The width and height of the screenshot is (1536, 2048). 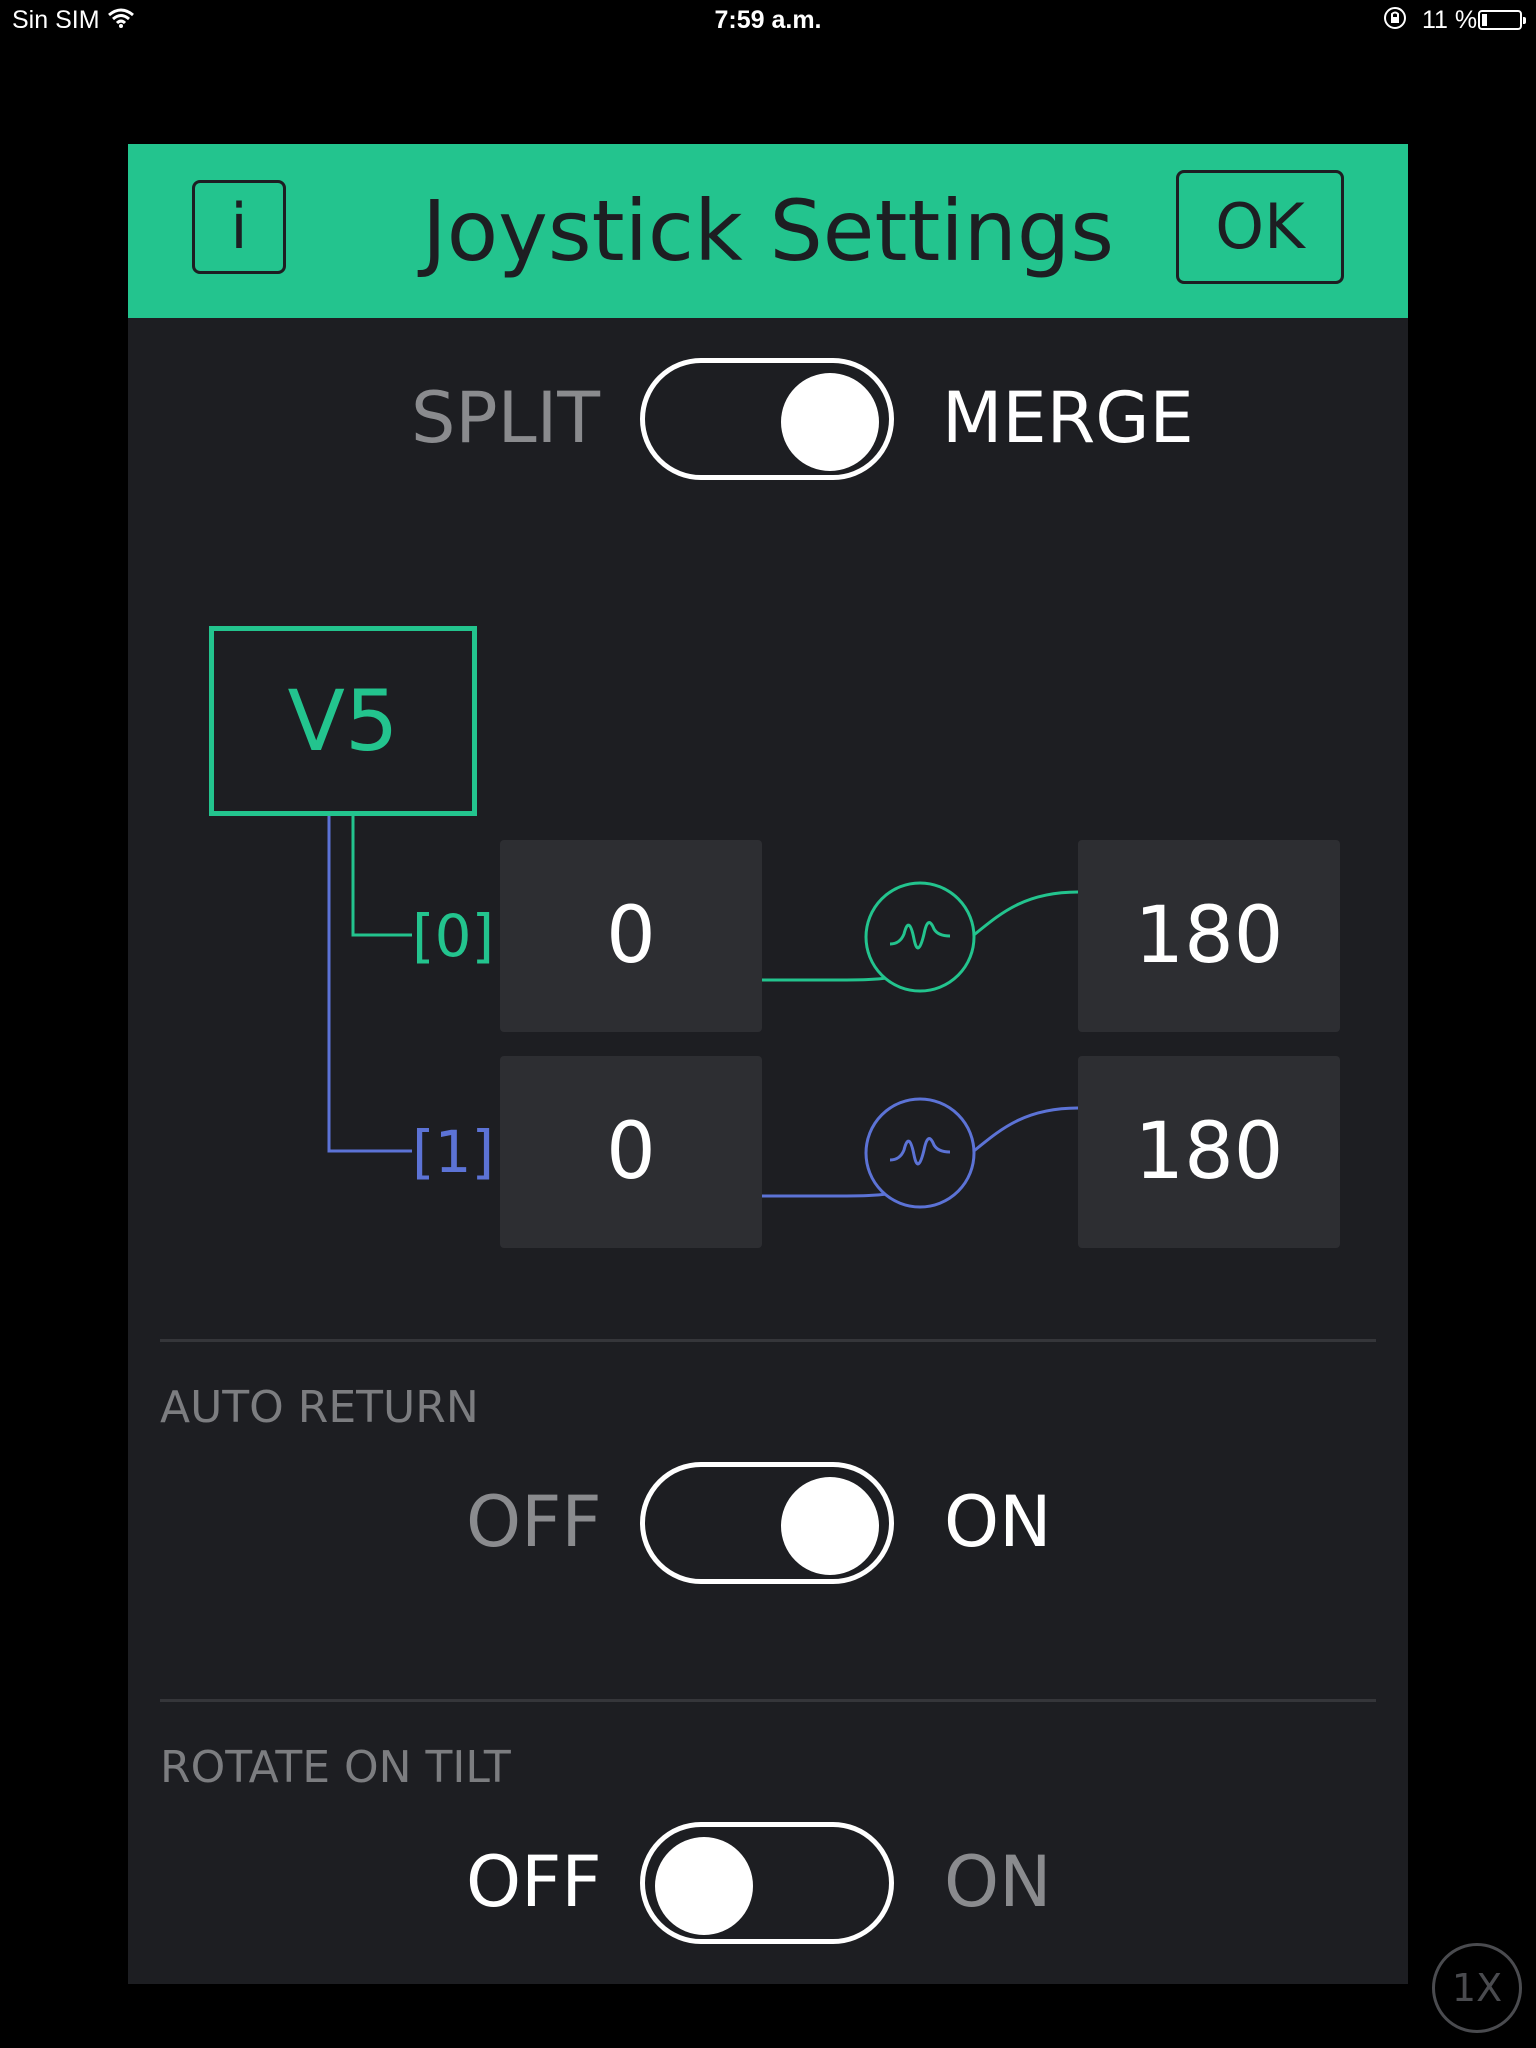 What do you see at coordinates (1450, 20) in the screenshot?
I see `battery-percent: 11 %` at bounding box center [1450, 20].